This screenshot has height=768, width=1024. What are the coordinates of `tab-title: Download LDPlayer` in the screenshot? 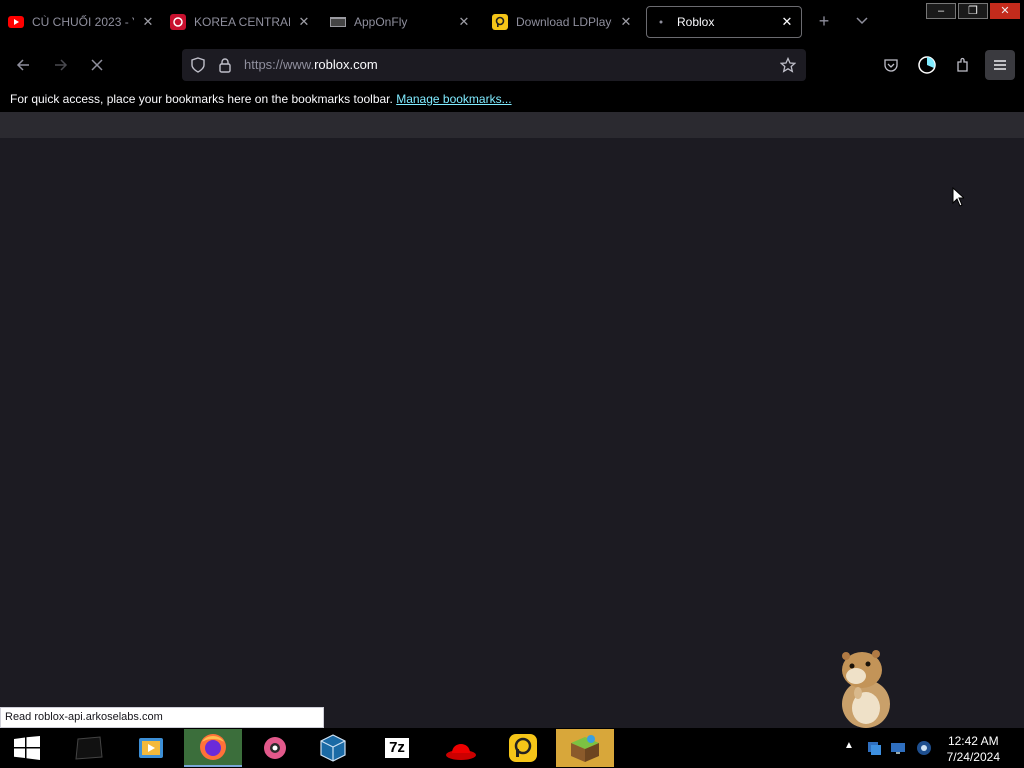 It's located at (564, 22).